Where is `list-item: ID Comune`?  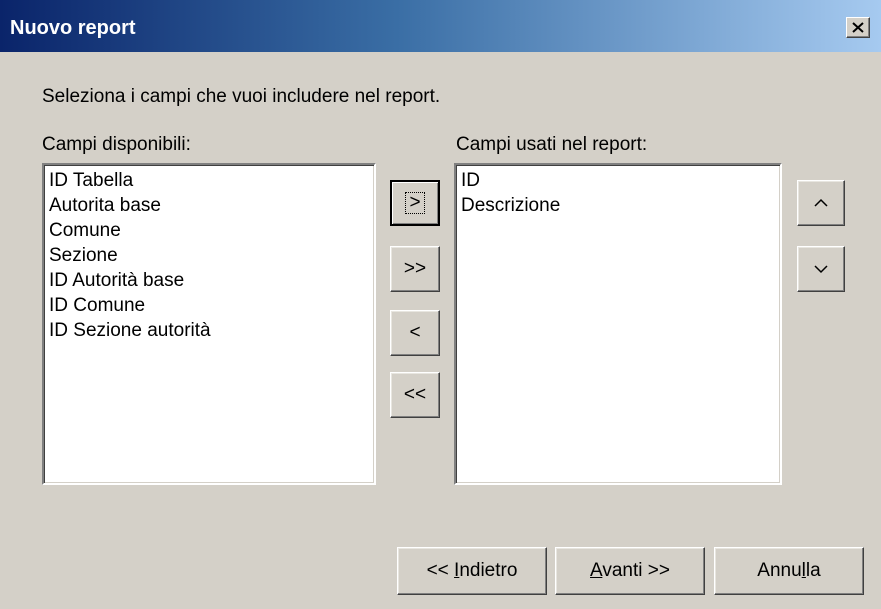 list-item: ID Comune is located at coordinates (211, 305).